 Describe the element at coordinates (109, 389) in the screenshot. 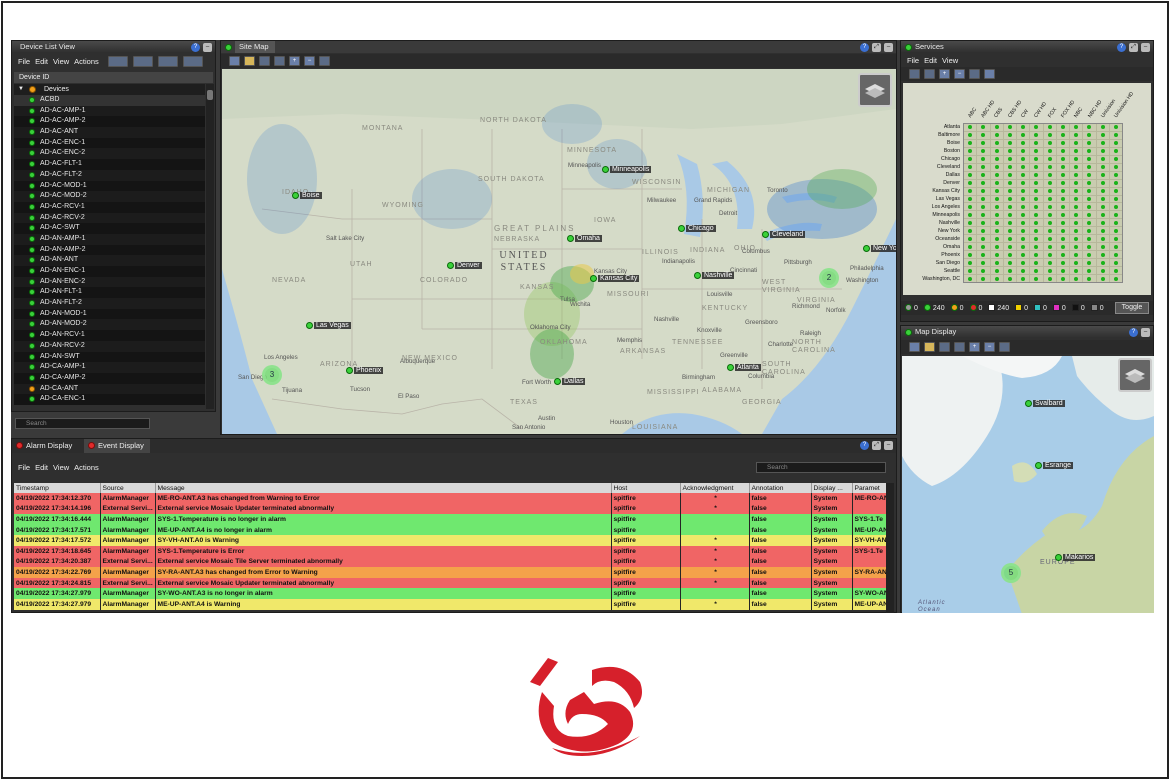

I see `device-row: AD-CA-ANT` at that location.